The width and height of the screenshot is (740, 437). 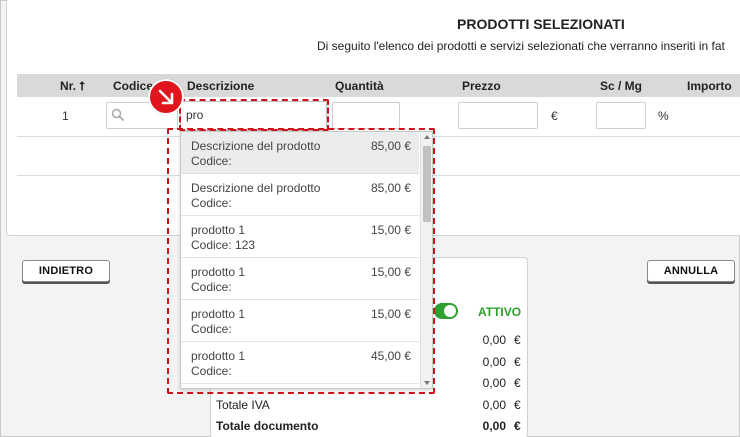 I want to click on price-currency: €, so click(x=554, y=116).